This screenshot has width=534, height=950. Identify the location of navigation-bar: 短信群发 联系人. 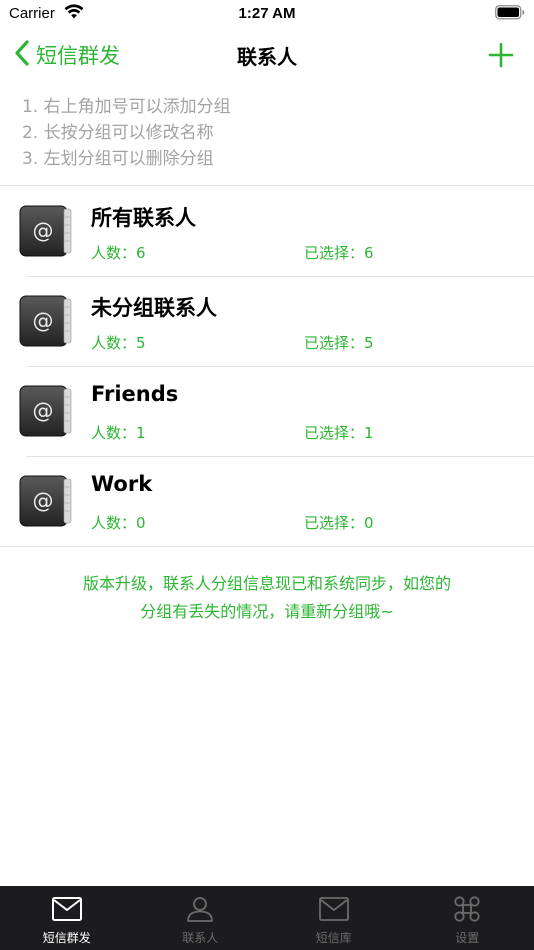
(267, 56).